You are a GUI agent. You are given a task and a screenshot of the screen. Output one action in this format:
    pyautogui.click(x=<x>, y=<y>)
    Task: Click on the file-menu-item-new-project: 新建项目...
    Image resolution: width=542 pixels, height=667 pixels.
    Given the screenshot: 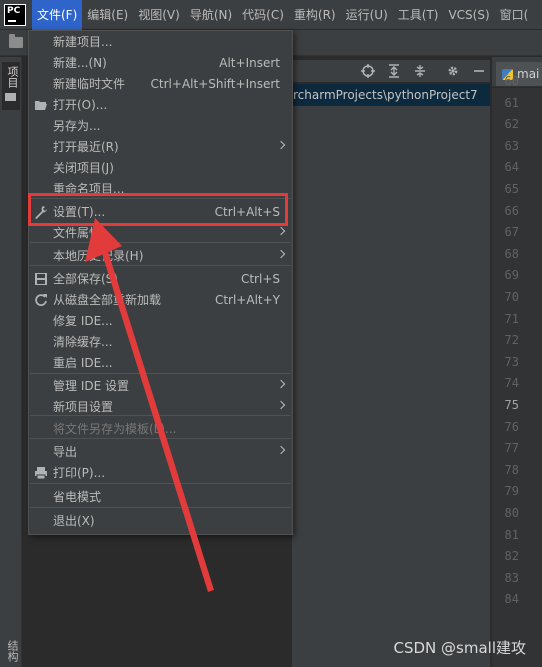 What is the action you would take?
    pyautogui.click(x=160, y=41)
    